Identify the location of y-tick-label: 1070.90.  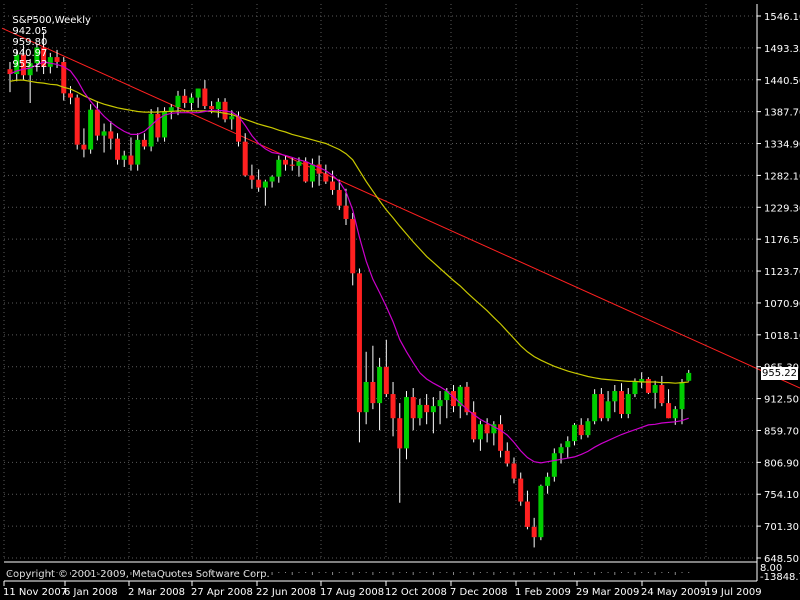
(782, 304).